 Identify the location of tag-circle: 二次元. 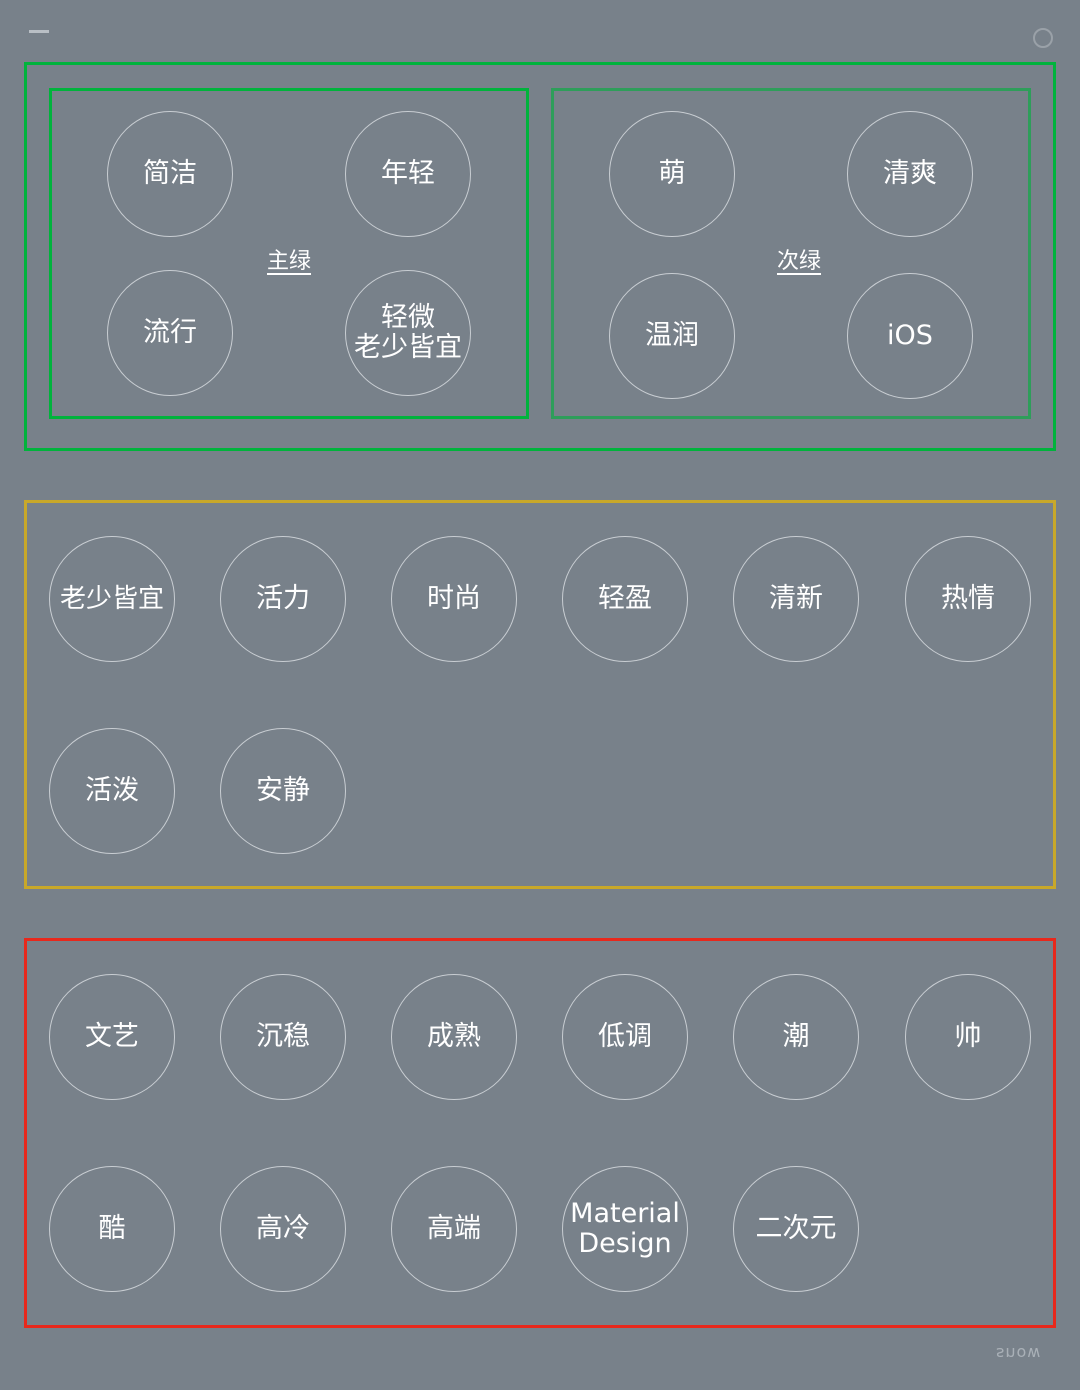
(796, 1229).